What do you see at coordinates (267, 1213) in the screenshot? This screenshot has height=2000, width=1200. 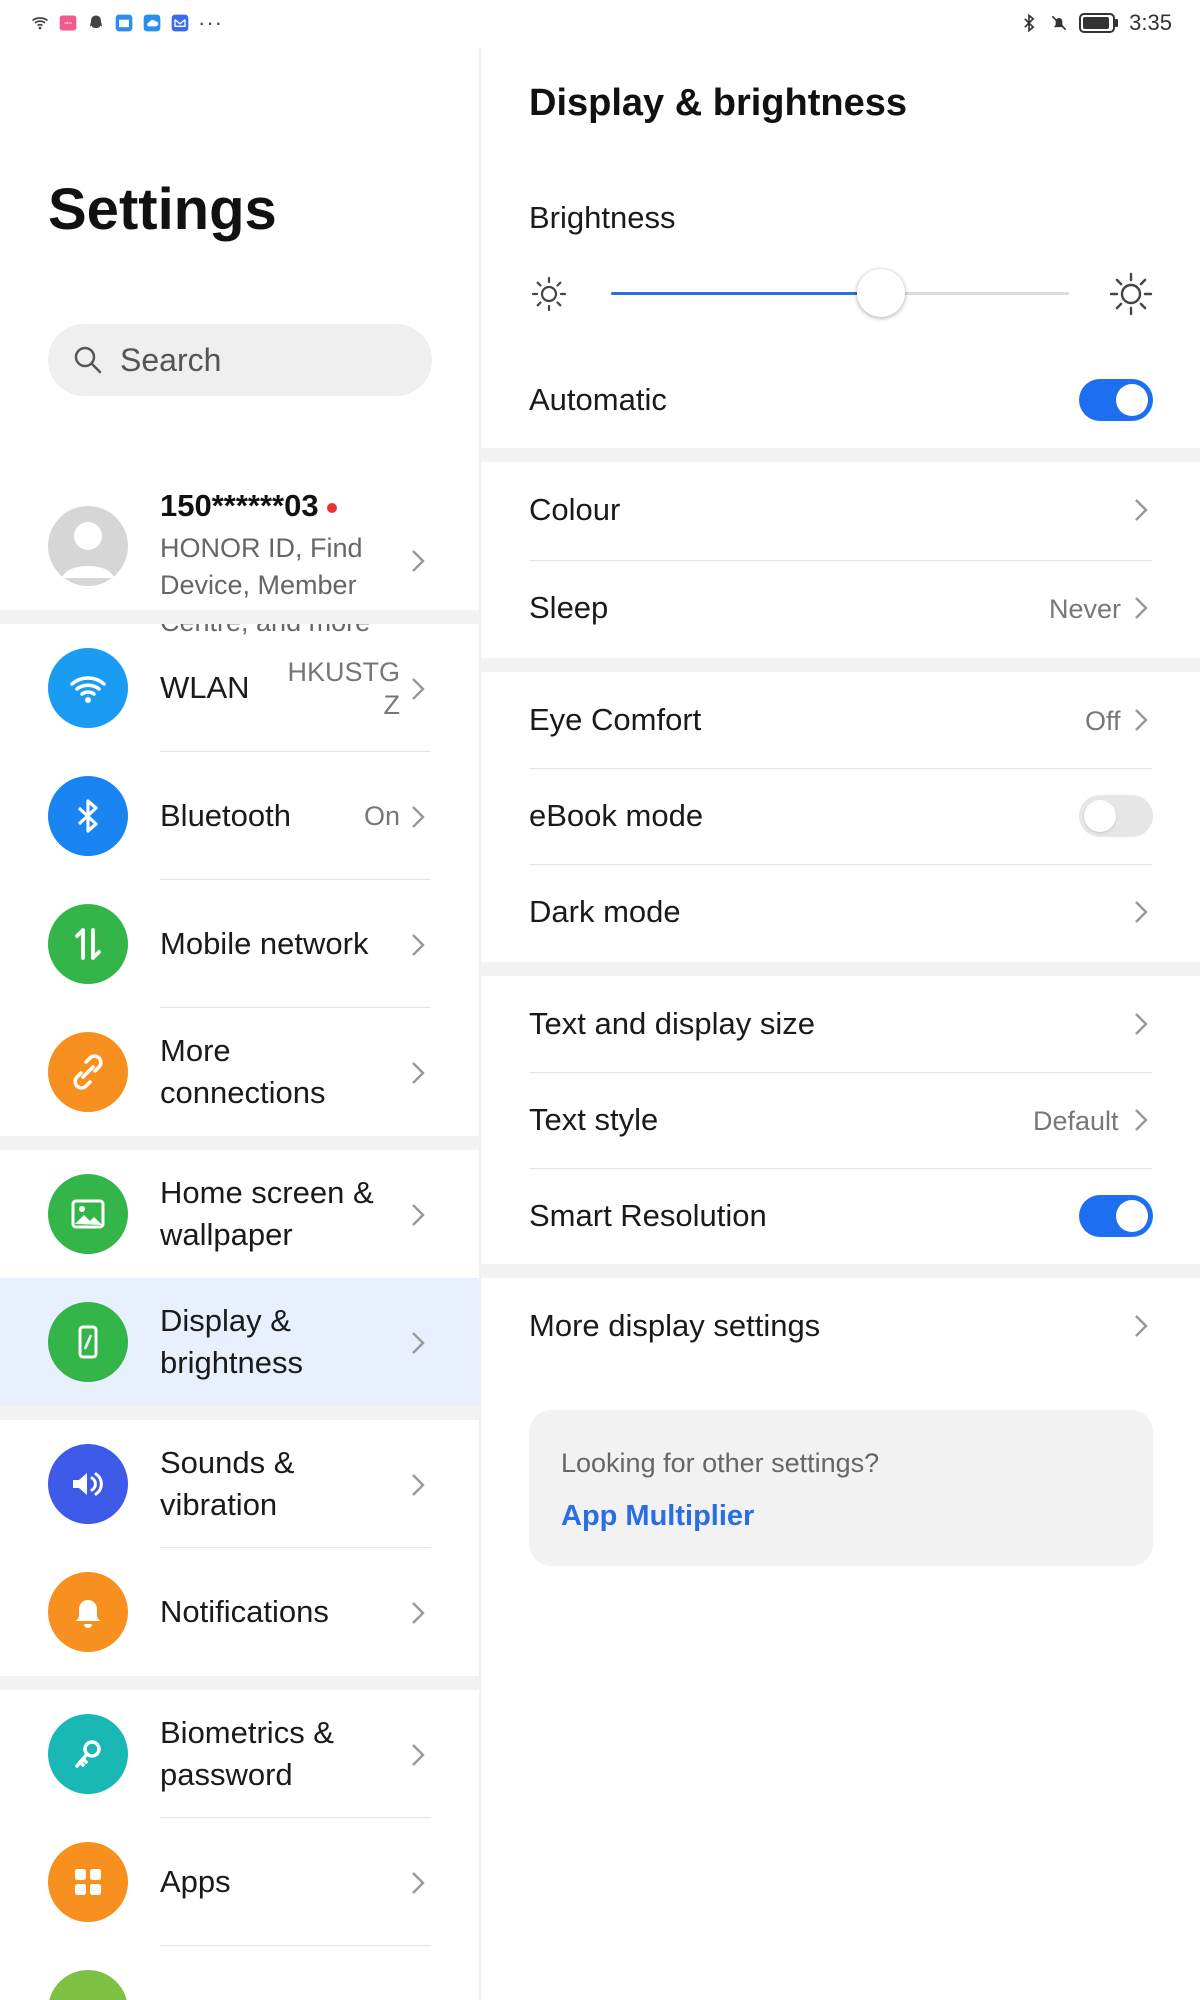 I see `sidebar-item-label: Home screen & wallpaper` at bounding box center [267, 1213].